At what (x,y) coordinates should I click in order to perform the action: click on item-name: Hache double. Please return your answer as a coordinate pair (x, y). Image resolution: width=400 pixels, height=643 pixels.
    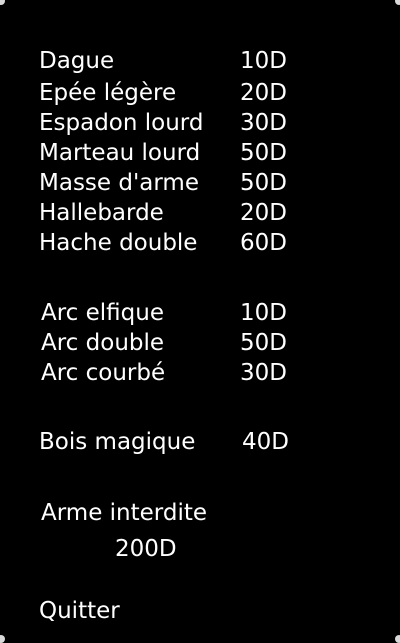
    Looking at the image, I should click on (118, 243).